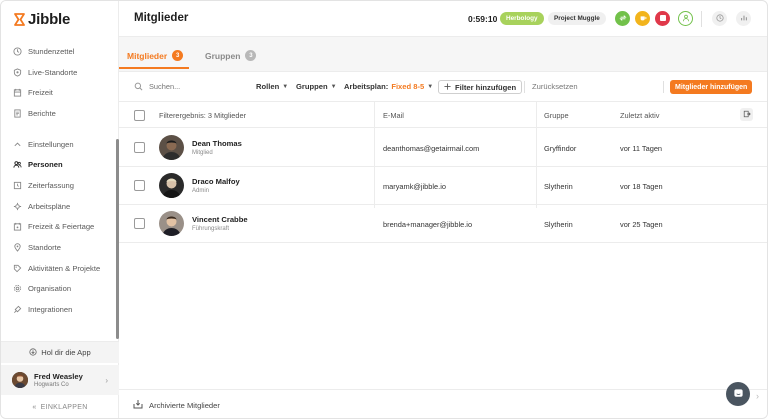 This screenshot has width=768, height=419. I want to click on time-tracking-icon, so click(17, 185).